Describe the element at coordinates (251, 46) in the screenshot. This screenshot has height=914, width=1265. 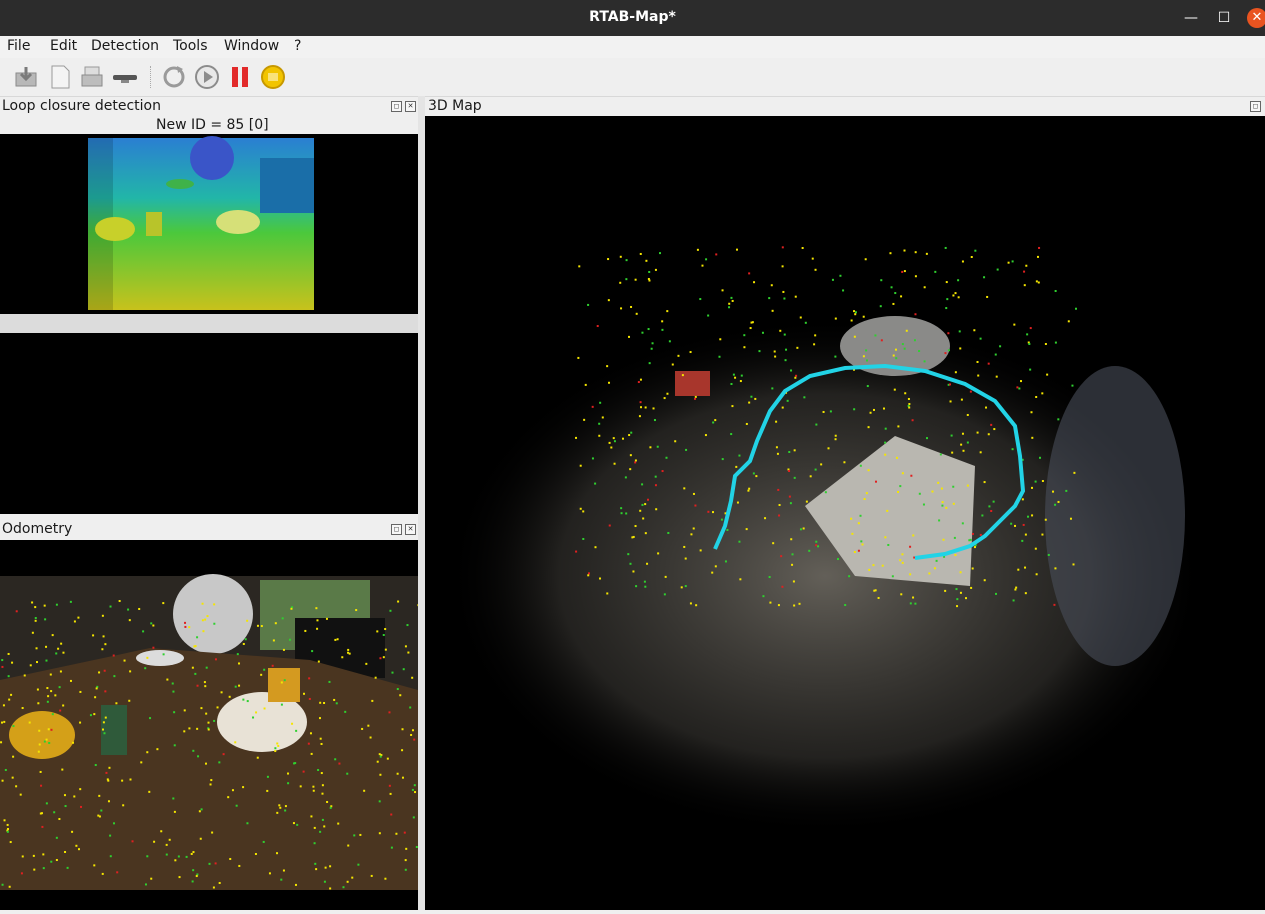
I see `menu-window: Window` at that location.